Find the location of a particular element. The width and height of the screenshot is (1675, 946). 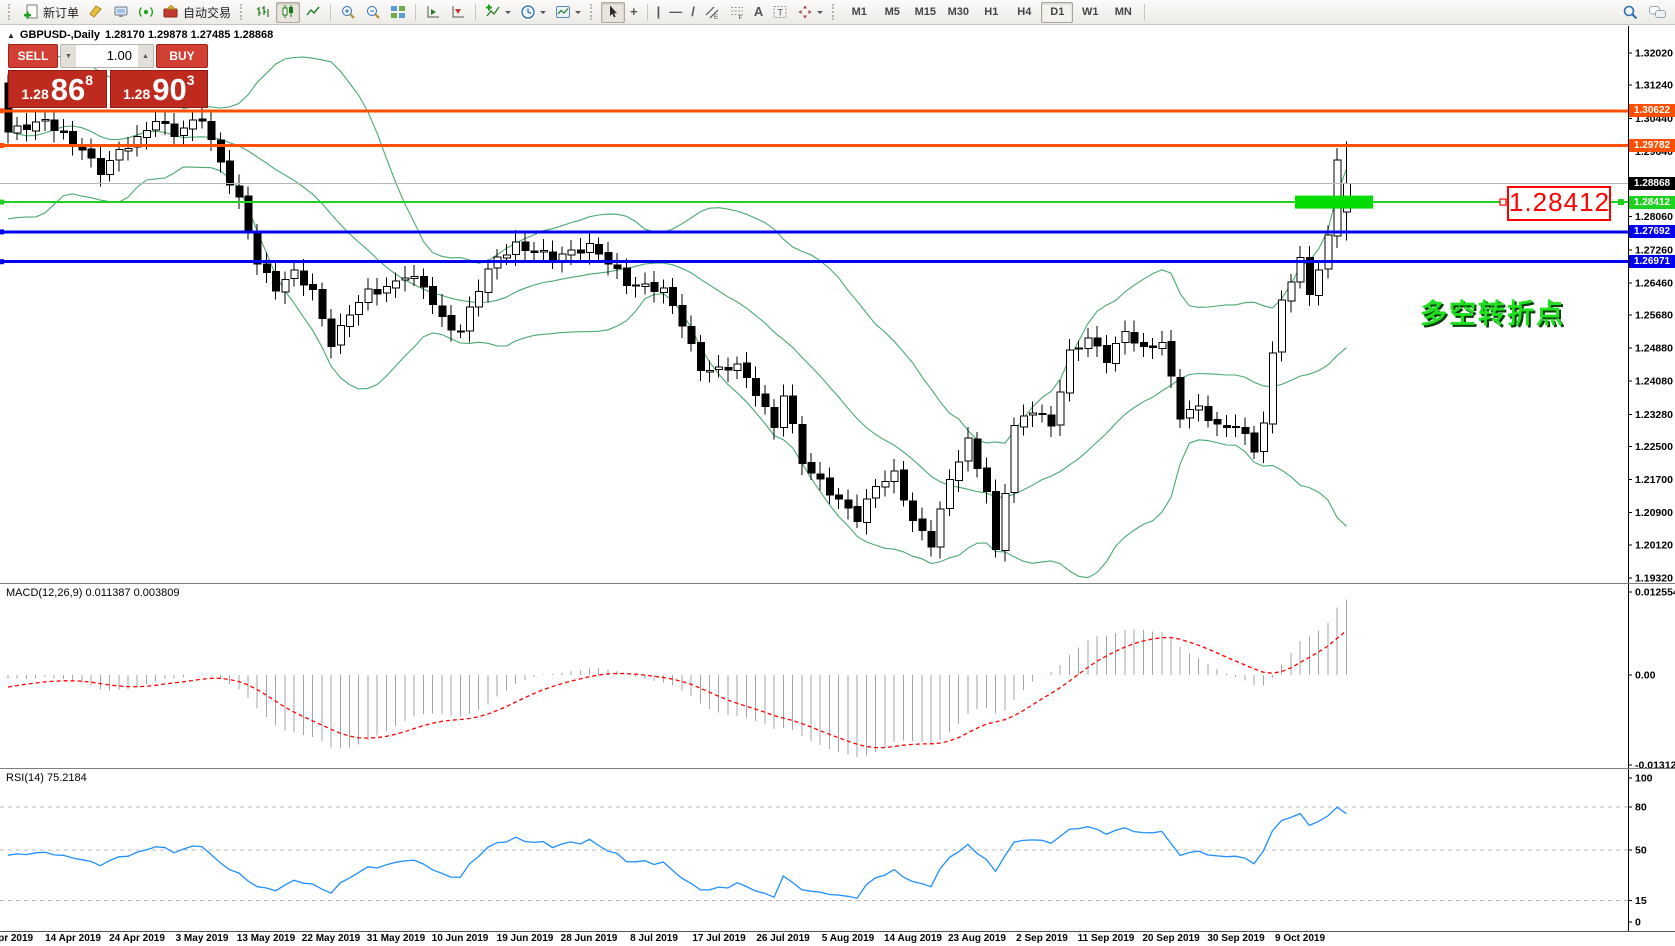

chart-note-annotation: 多空转折点 is located at coordinates (1492, 311).